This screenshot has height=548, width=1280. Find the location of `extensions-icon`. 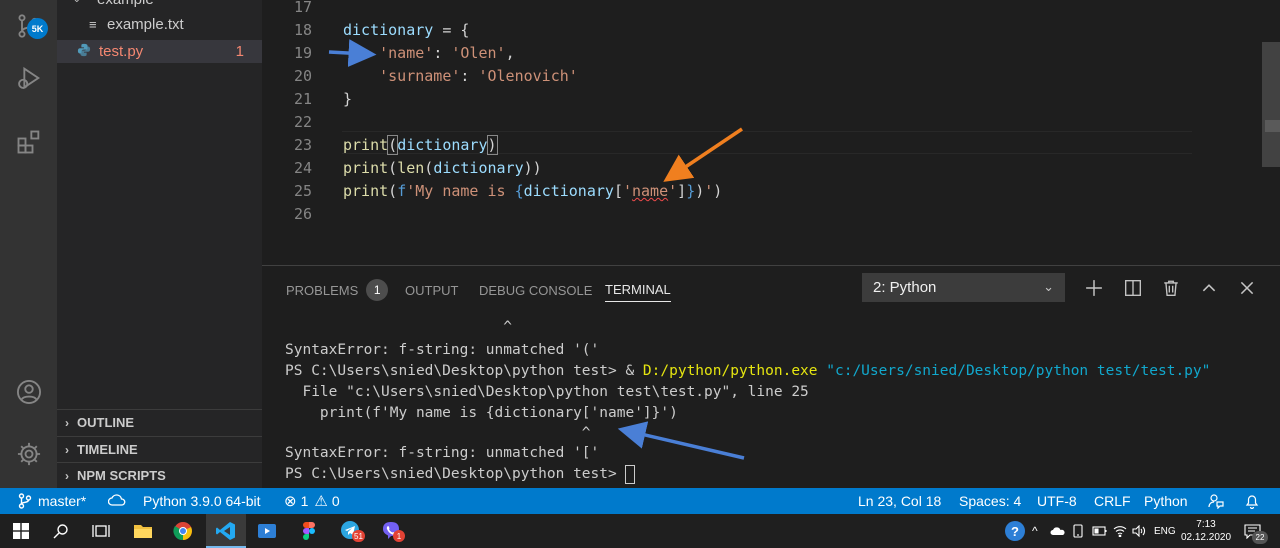

extensions-icon is located at coordinates (28, 142).